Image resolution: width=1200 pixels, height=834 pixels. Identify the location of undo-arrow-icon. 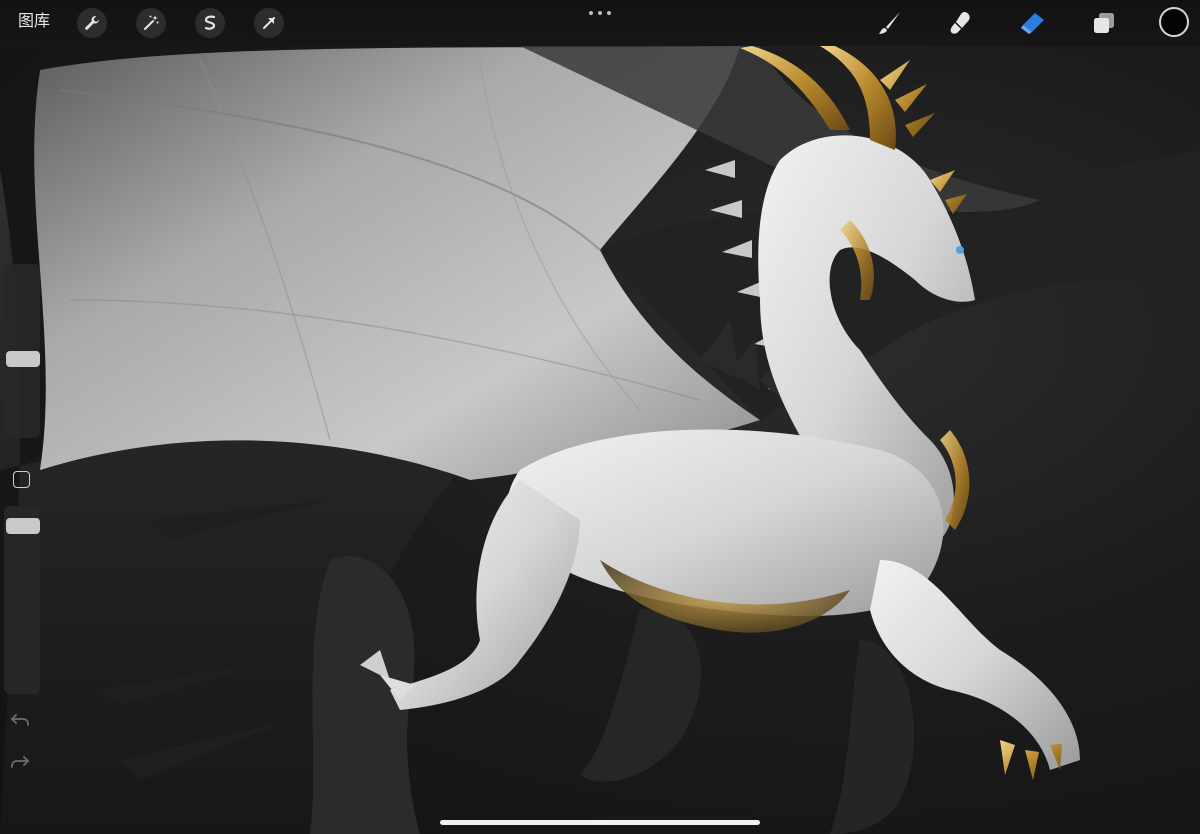
(20, 720).